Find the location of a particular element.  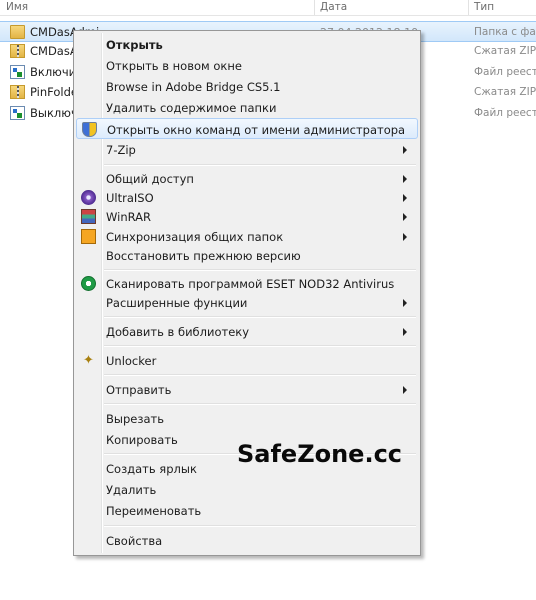

file-name: Включи is located at coordinates (53, 72).